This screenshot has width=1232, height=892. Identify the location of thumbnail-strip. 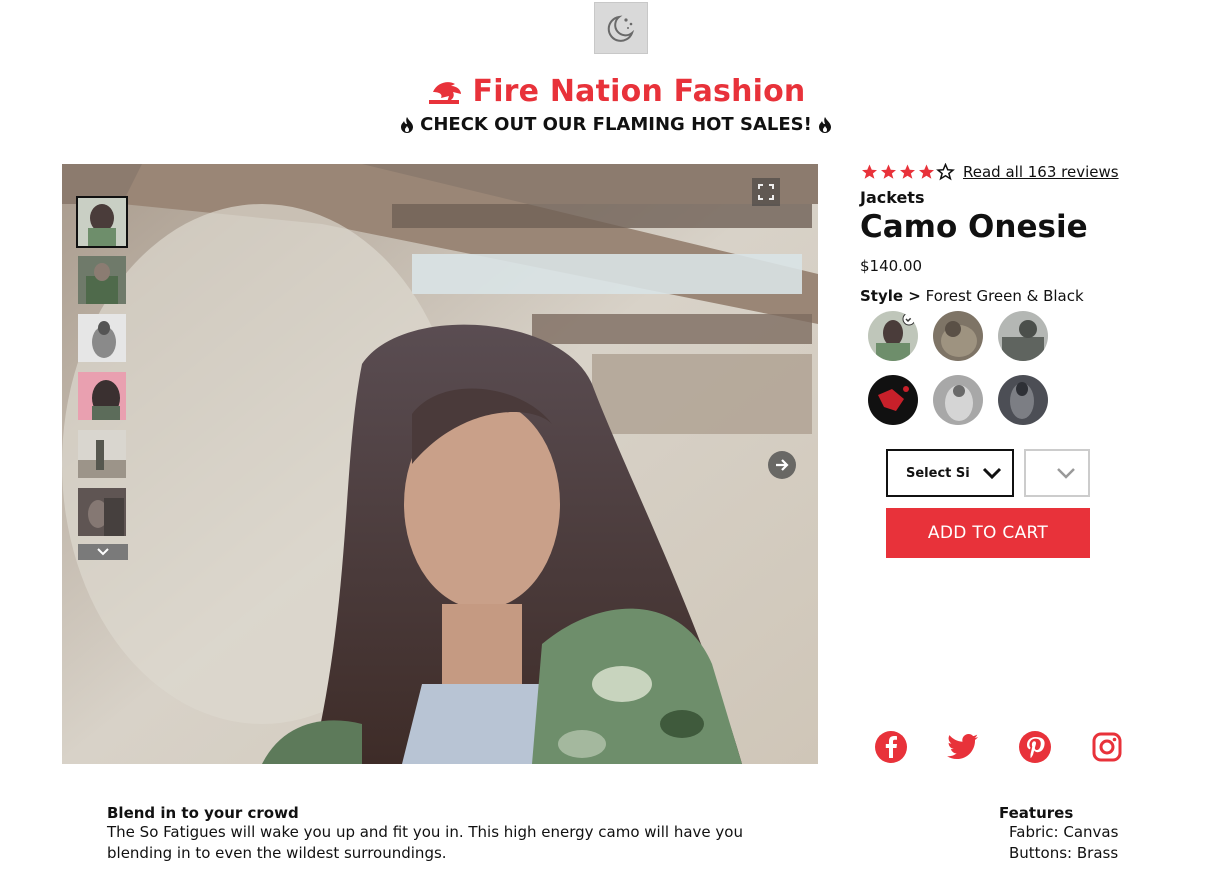
(103, 378).